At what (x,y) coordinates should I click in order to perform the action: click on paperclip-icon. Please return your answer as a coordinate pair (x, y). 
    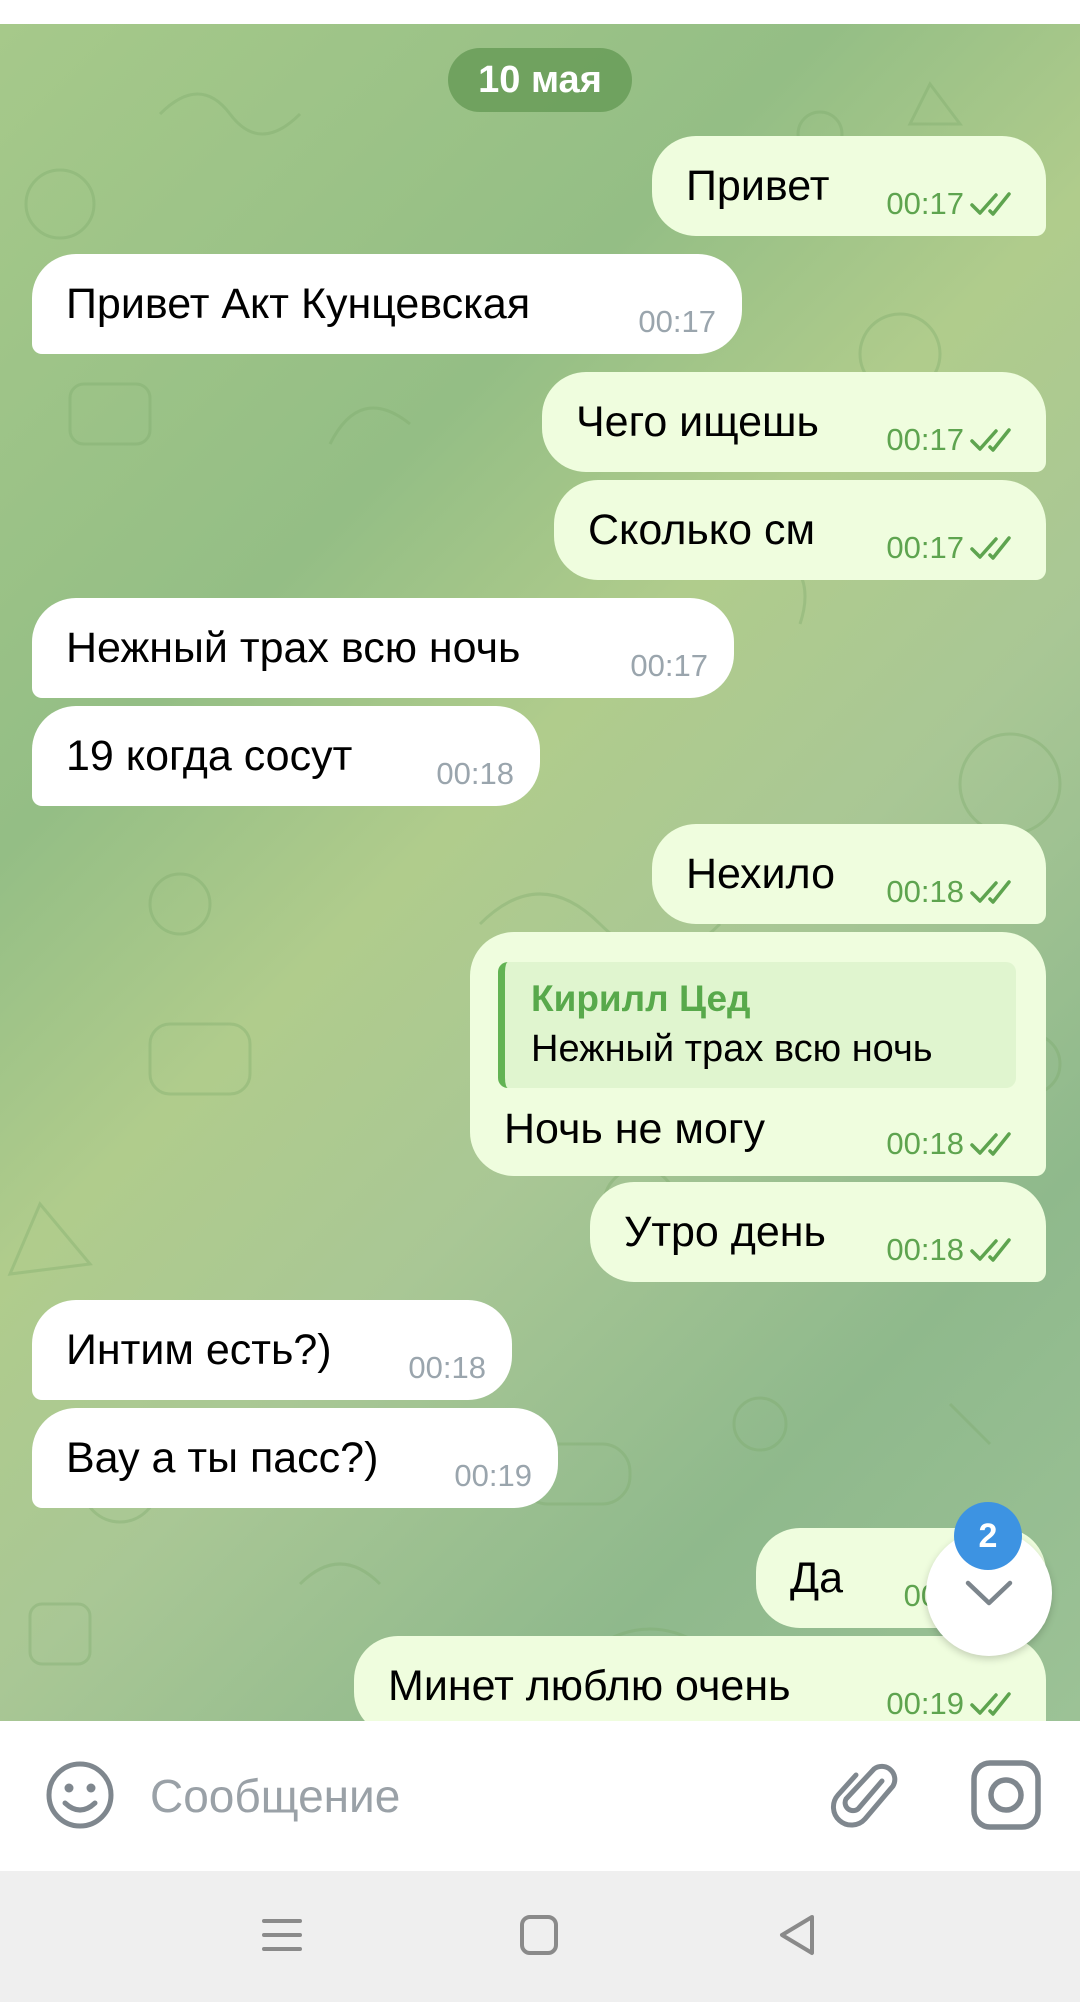
    Looking at the image, I should click on (866, 1795).